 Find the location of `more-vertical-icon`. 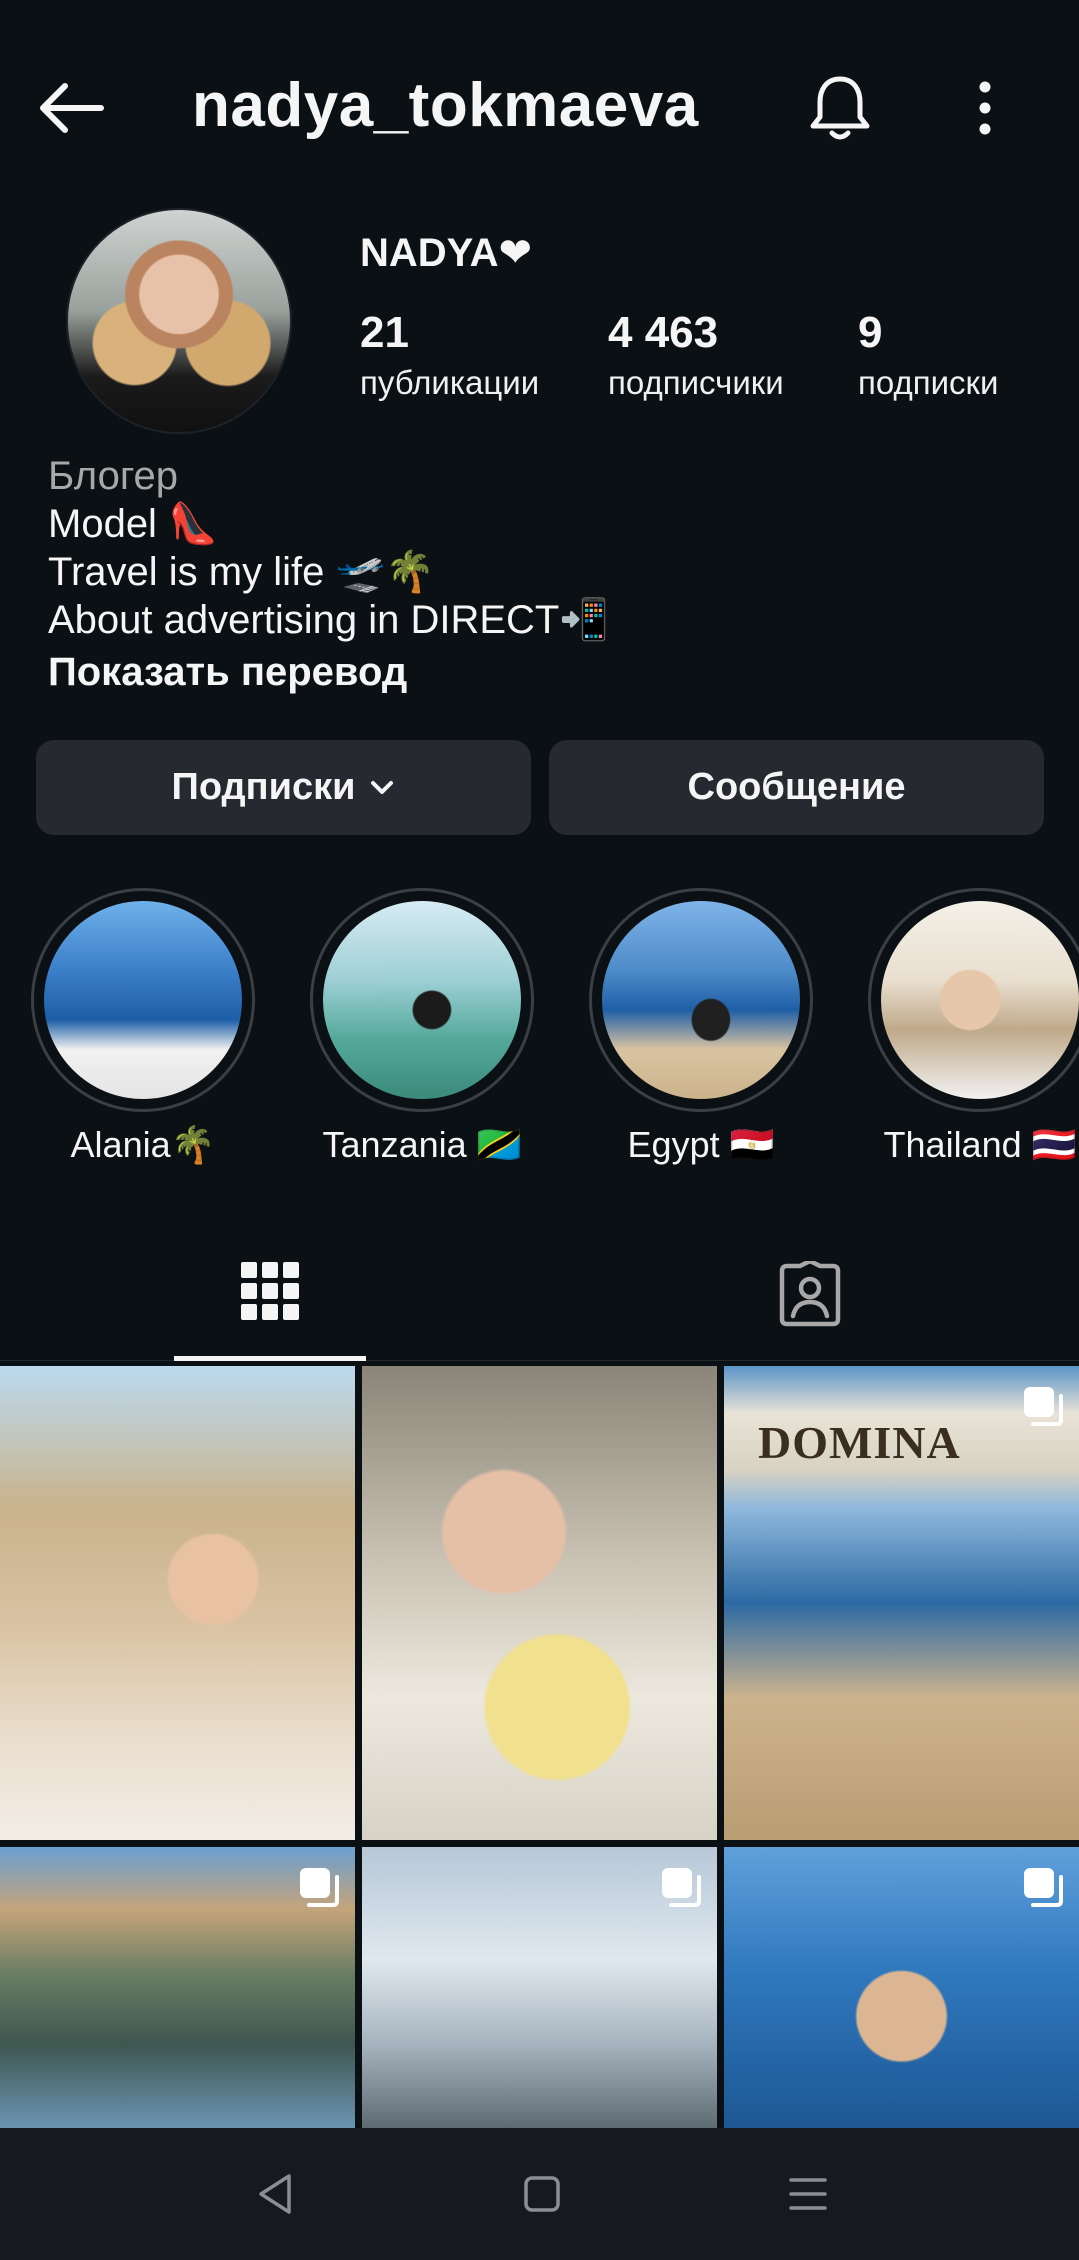

more-vertical-icon is located at coordinates (985, 108).